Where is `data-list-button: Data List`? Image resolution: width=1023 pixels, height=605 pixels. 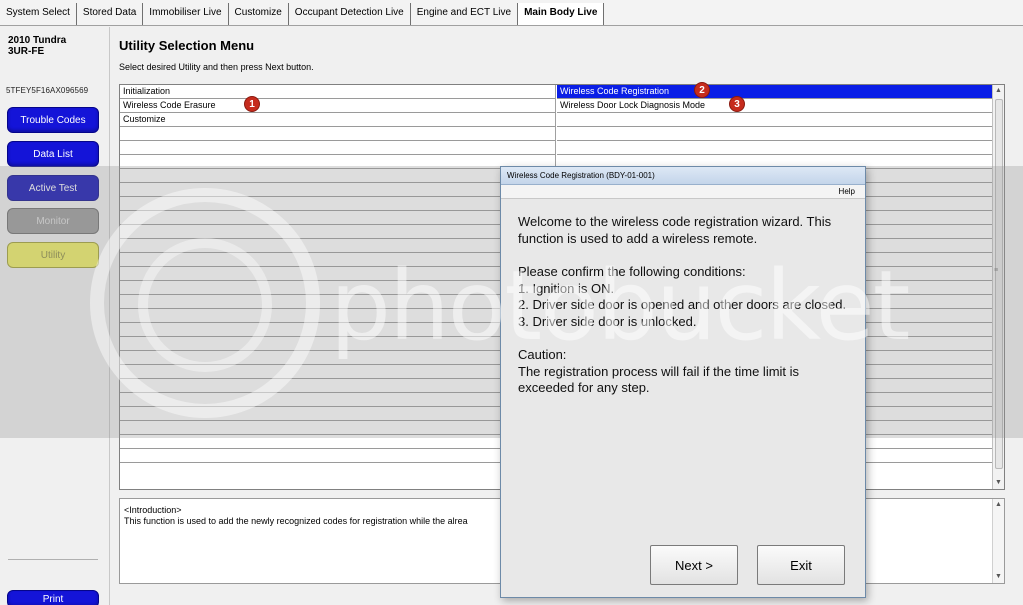 data-list-button: Data List is located at coordinates (53, 154).